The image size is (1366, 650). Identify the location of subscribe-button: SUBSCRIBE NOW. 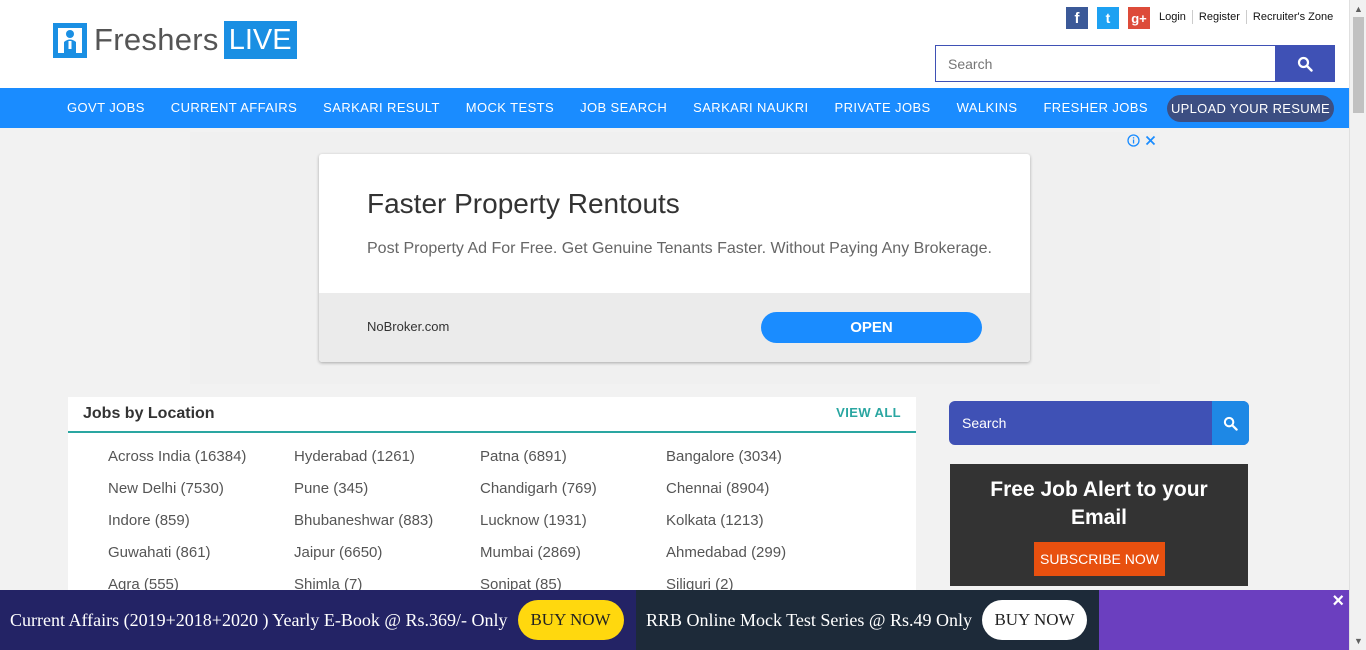
(1099, 559).